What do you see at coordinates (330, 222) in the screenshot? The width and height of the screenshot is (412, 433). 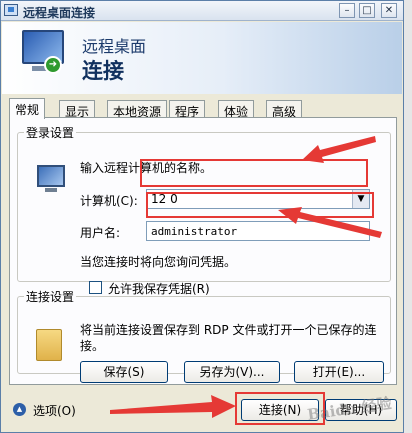 I see `arrow-to-username` at bounding box center [330, 222].